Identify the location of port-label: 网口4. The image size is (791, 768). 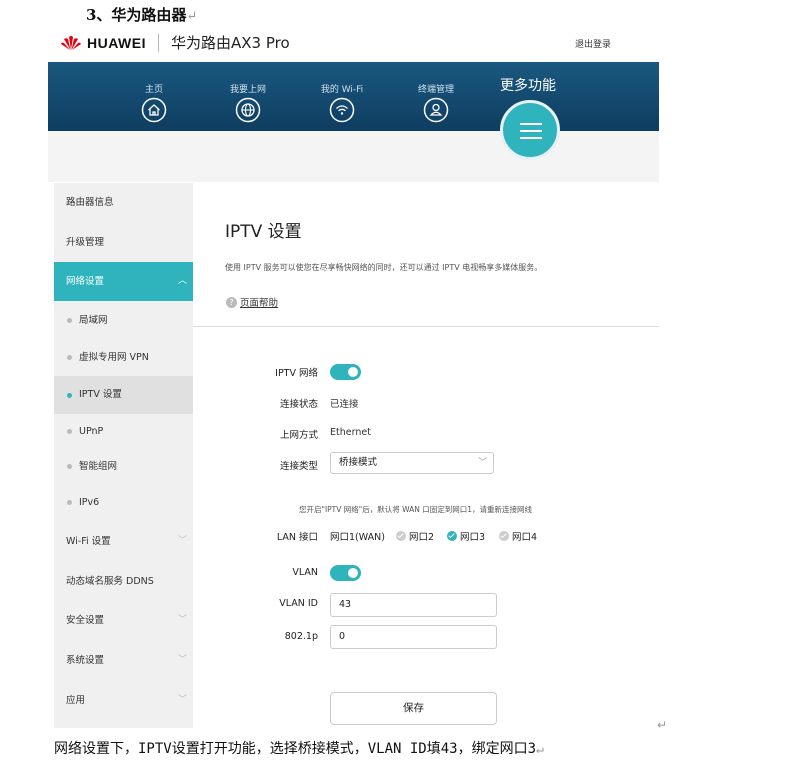
(525, 537).